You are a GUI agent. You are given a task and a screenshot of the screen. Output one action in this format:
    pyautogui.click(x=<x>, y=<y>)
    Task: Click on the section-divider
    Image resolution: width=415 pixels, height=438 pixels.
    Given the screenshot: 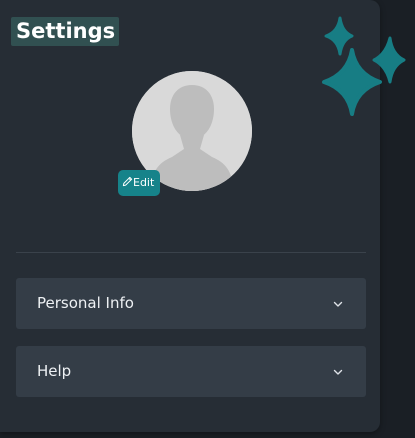 What is the action you would take?
    pyautogui.click(x=191, y=252)
    